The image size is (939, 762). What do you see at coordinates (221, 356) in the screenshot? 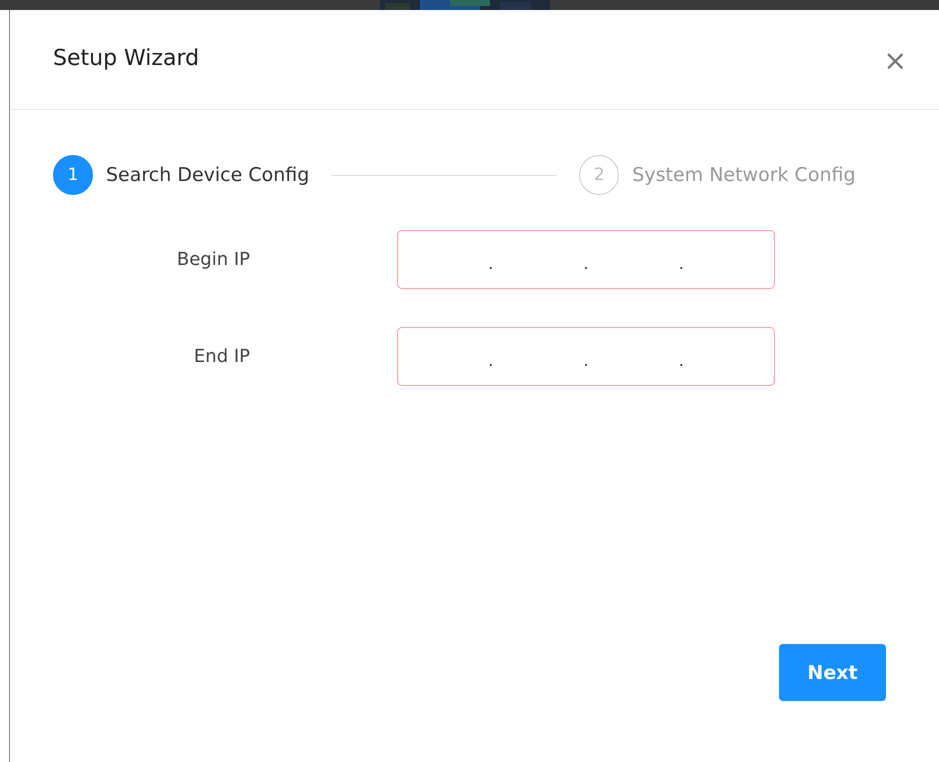
I see `field-label: End IP` at bounding box center [221, 356].